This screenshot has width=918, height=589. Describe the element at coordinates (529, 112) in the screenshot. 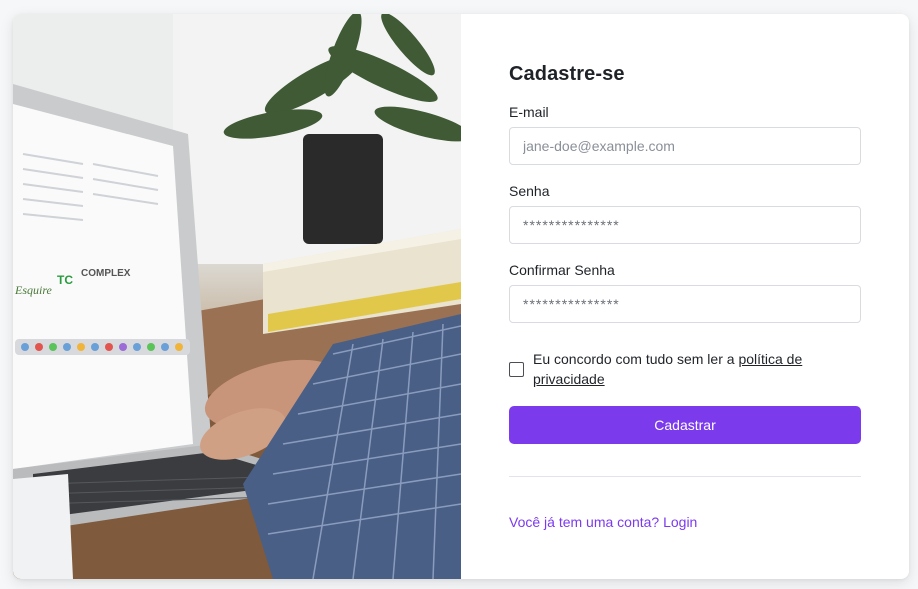

I see `email-label: E-mail` at that location.